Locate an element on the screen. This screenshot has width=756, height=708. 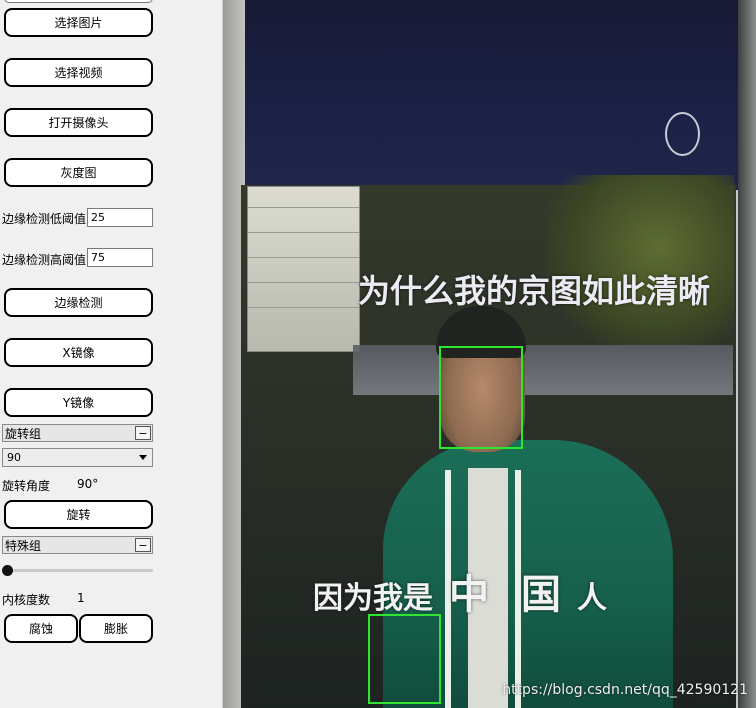
photo-region-foliage is located at coordinates (639, 265).